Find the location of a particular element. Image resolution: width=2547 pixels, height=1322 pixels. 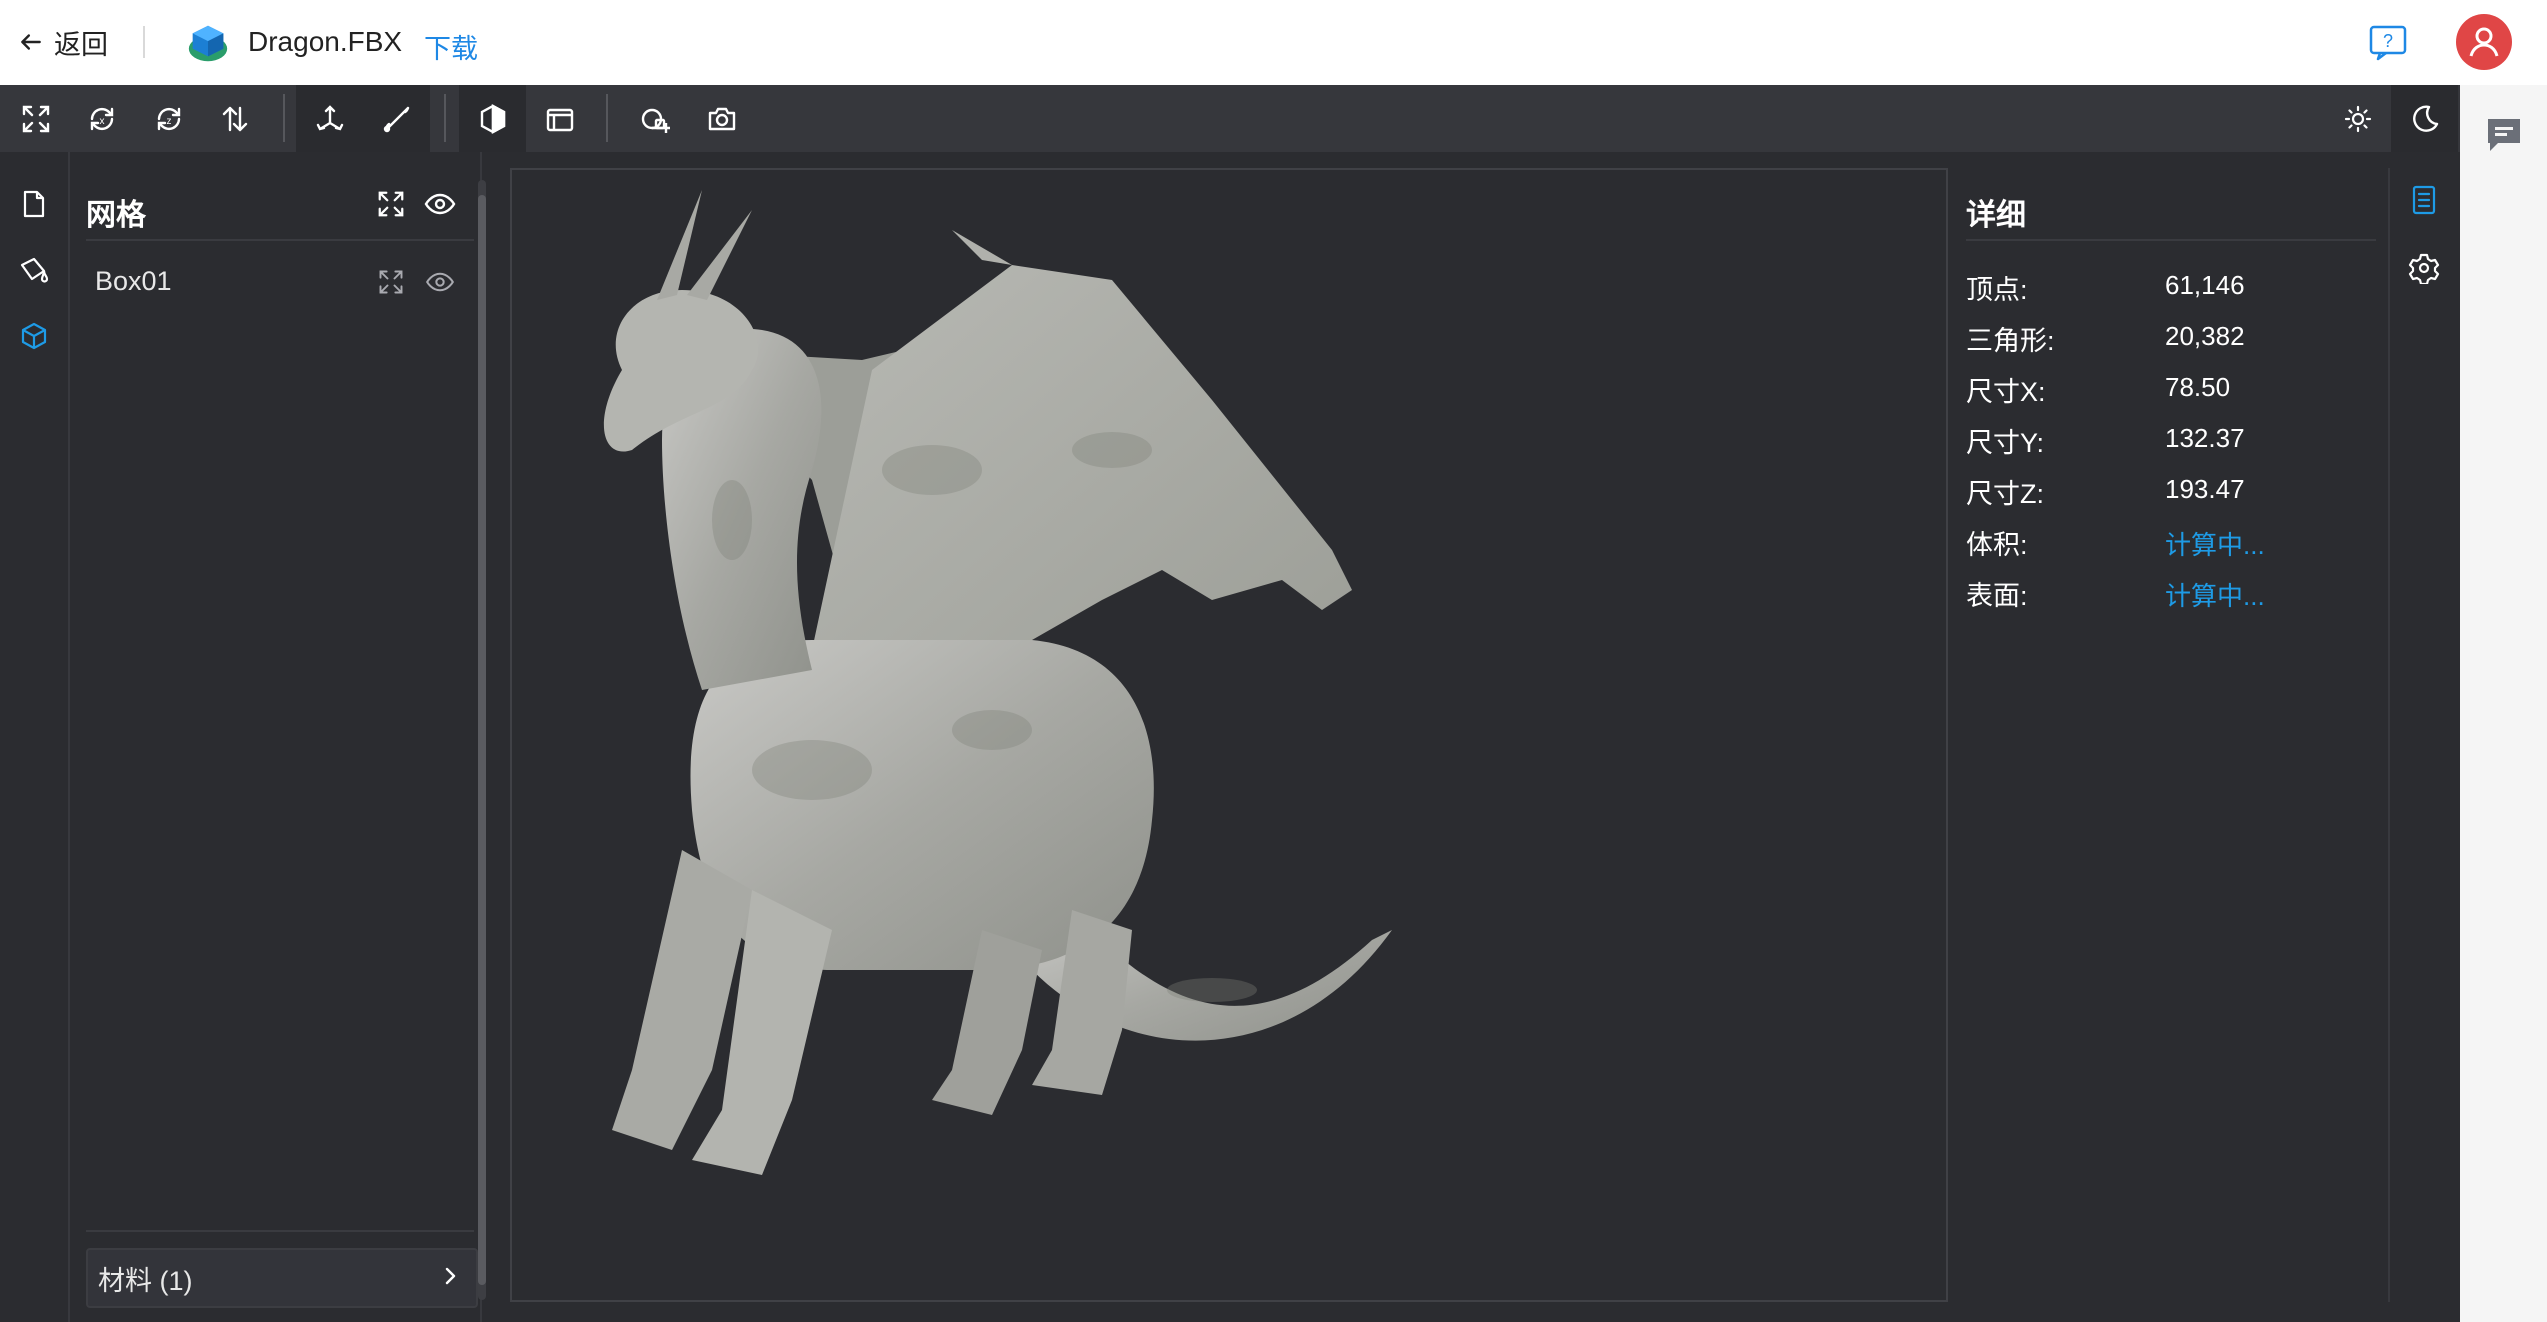

feedback-column is located at coordinates (2503, 703).